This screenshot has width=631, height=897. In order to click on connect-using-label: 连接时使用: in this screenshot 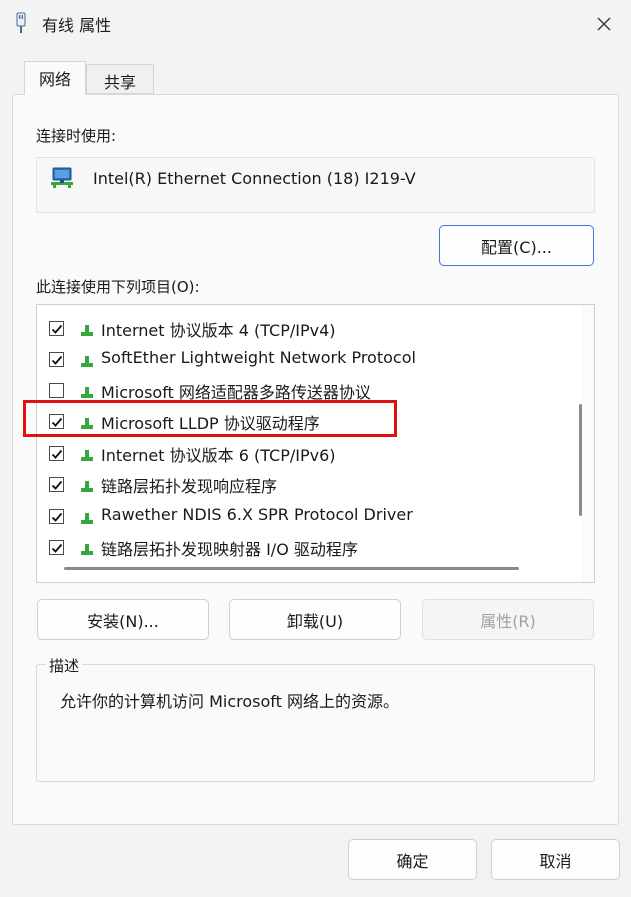, I will do `click(76, 136)`.